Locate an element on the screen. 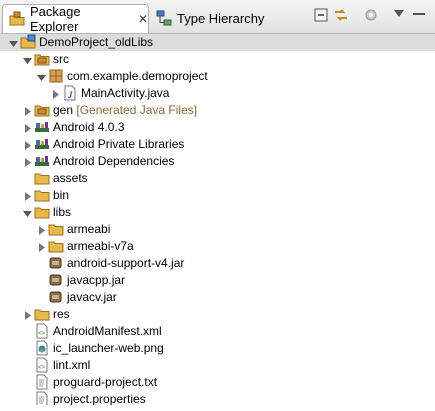 Image resolution: width=435 pixels, height=411 pixels. tree-node: <> lint.xml is located at coordinates (217, 365).